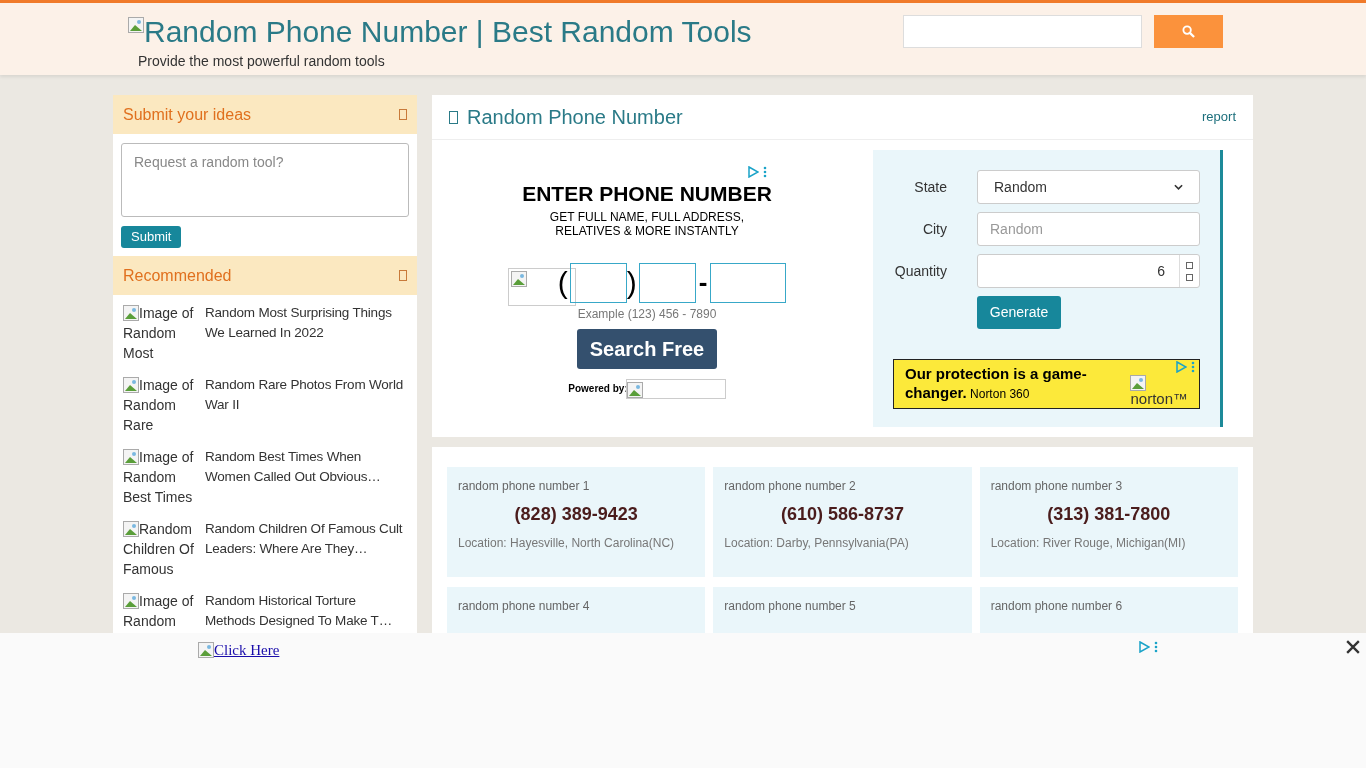  What do you see at coordinates (1057, 486) in the screenshot?
I see `result-label: random phone number 3` at bounding box center [1057, 486].